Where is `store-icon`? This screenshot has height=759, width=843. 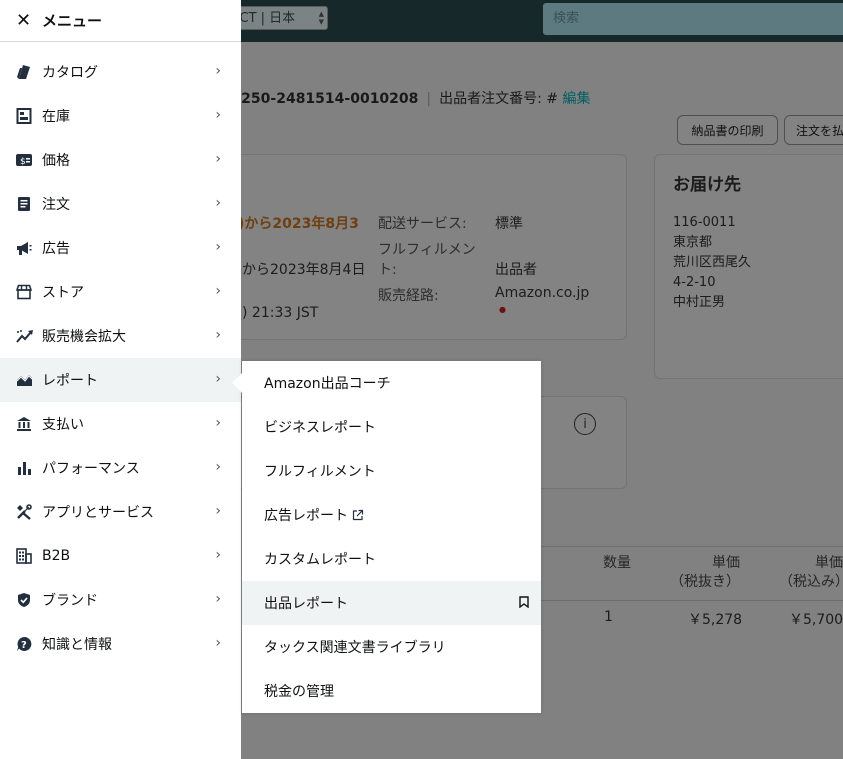
store-icon is located at coordinates (29, 292).